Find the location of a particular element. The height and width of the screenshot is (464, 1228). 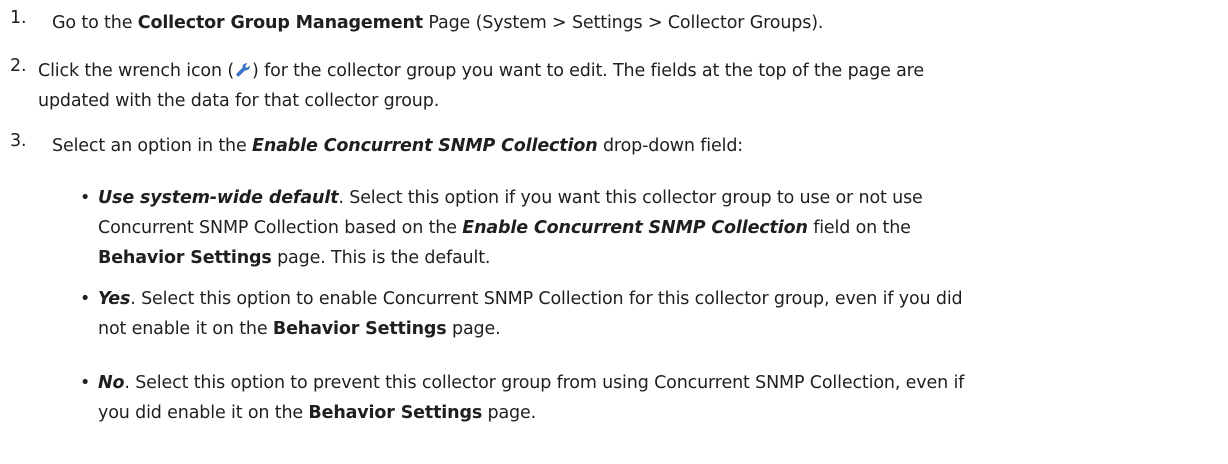

option-desc: you did enable it on the is located at coordinates (203, 413).